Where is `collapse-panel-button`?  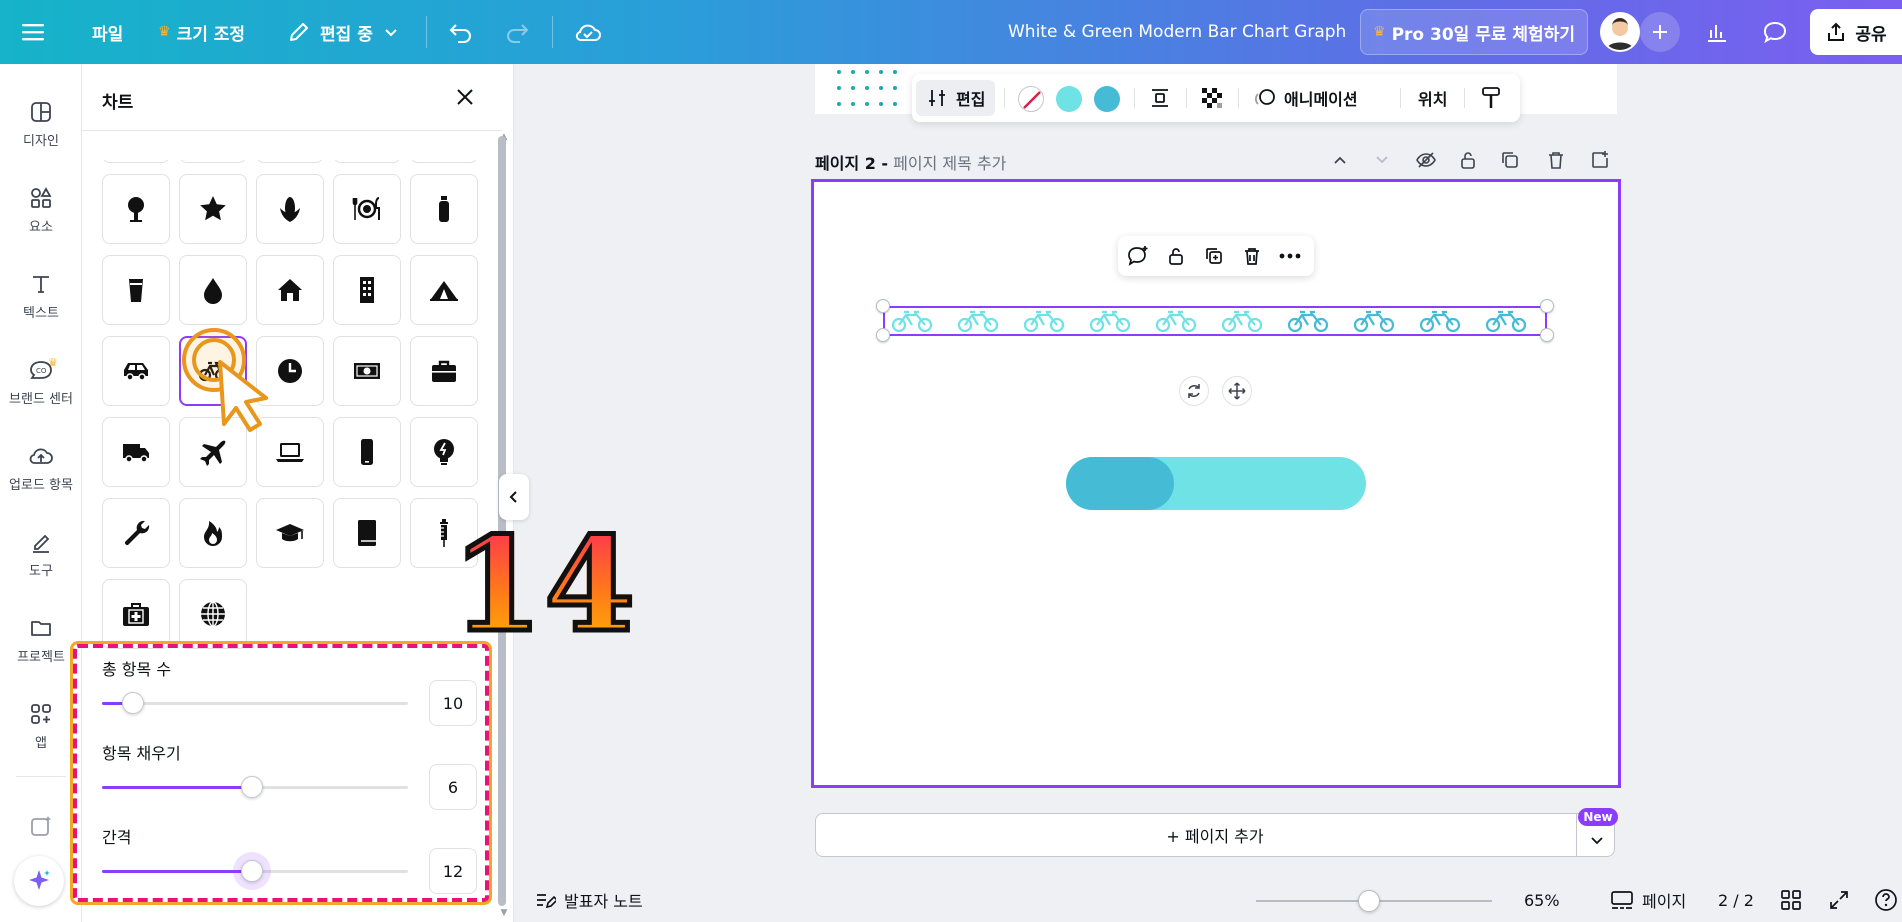 collapse-panel-button is located at coordinates (514, 497).